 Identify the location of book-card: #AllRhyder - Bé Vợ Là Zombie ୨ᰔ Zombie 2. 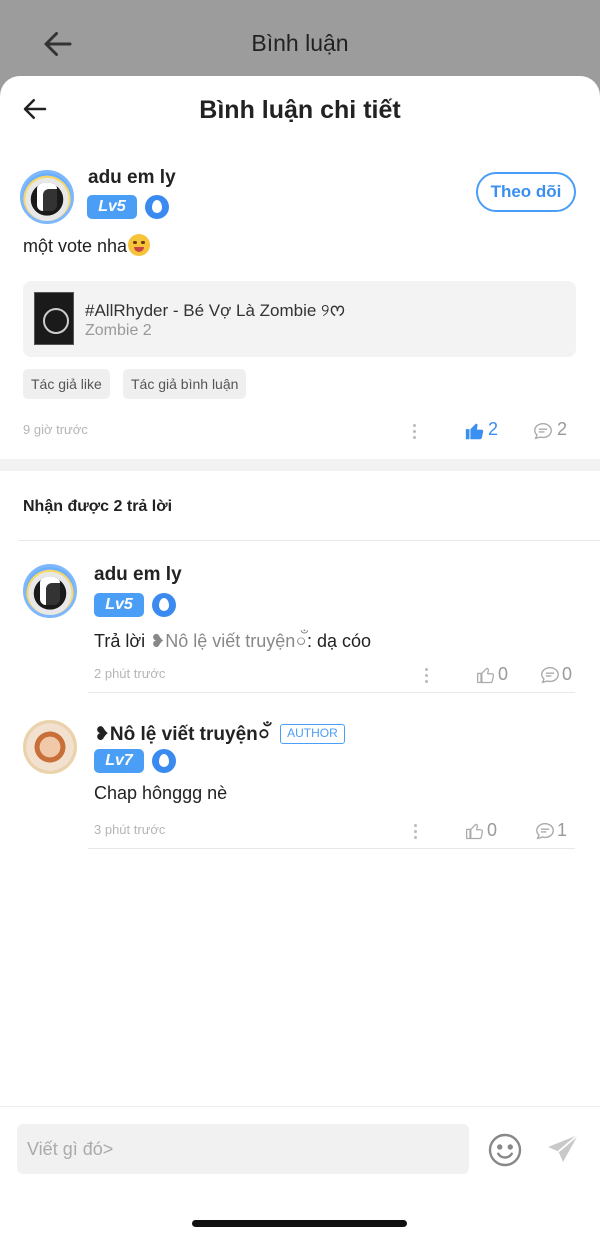
(299, 319).